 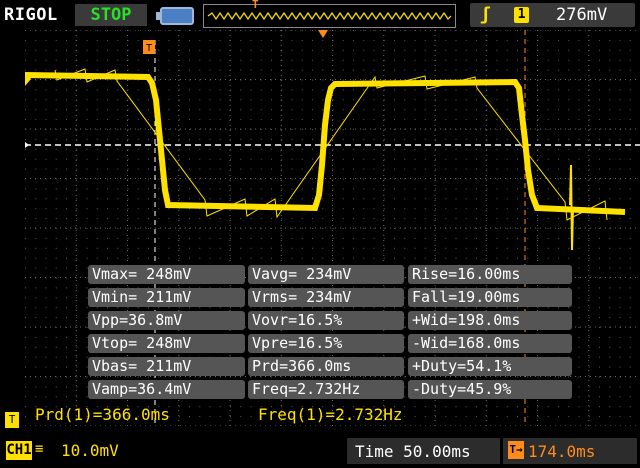 I want to click on trigger-position-marker-icon: T, so click(x=255, y=5).